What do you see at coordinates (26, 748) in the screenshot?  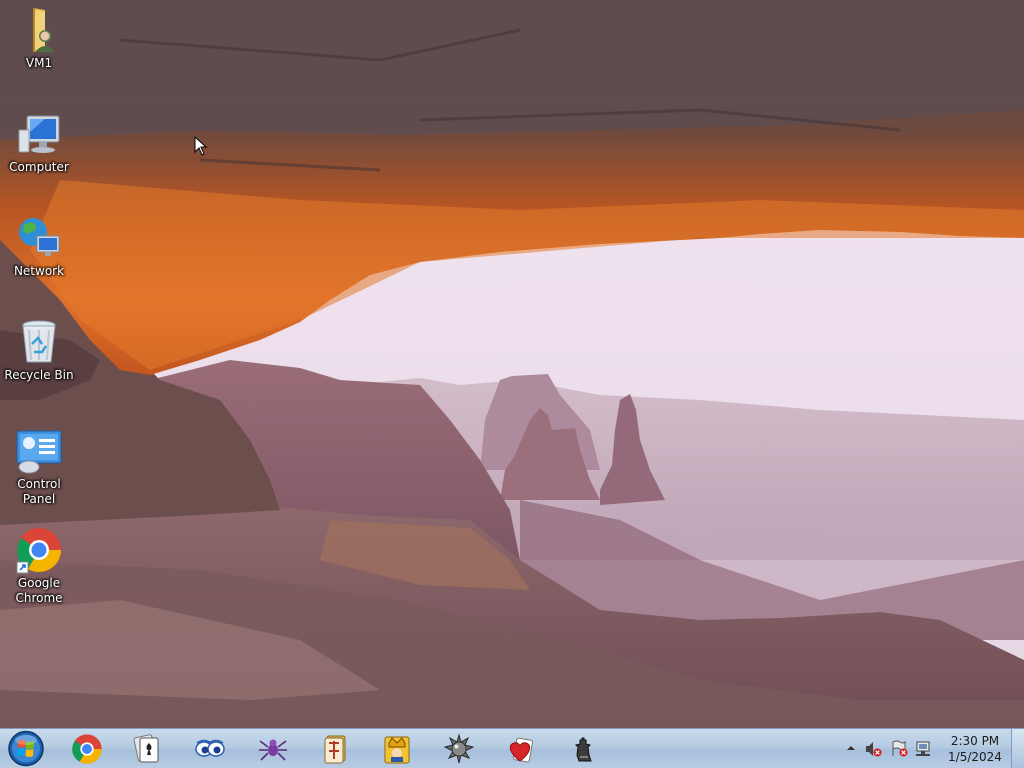 I see `start-button` at bounding box center [26, 748].